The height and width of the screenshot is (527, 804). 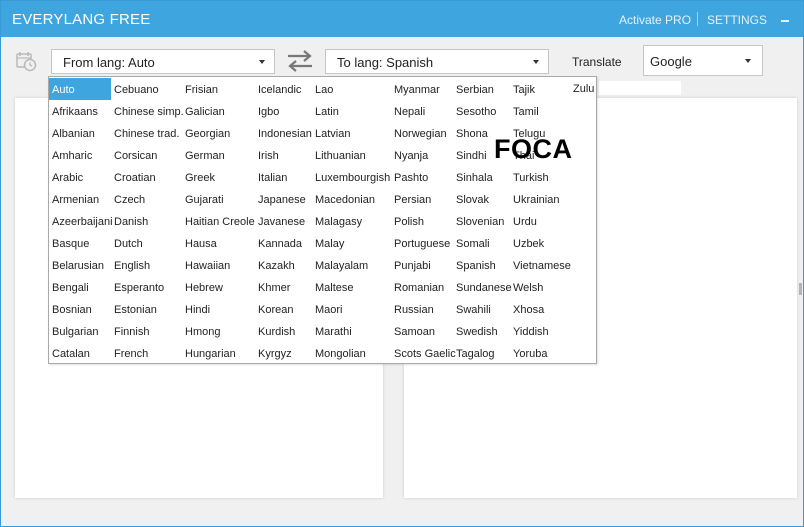 What do you see at coordinates (481, 177) in the screenshot?
I see `language-option: Sinhala` at bounding box center [481, 177].